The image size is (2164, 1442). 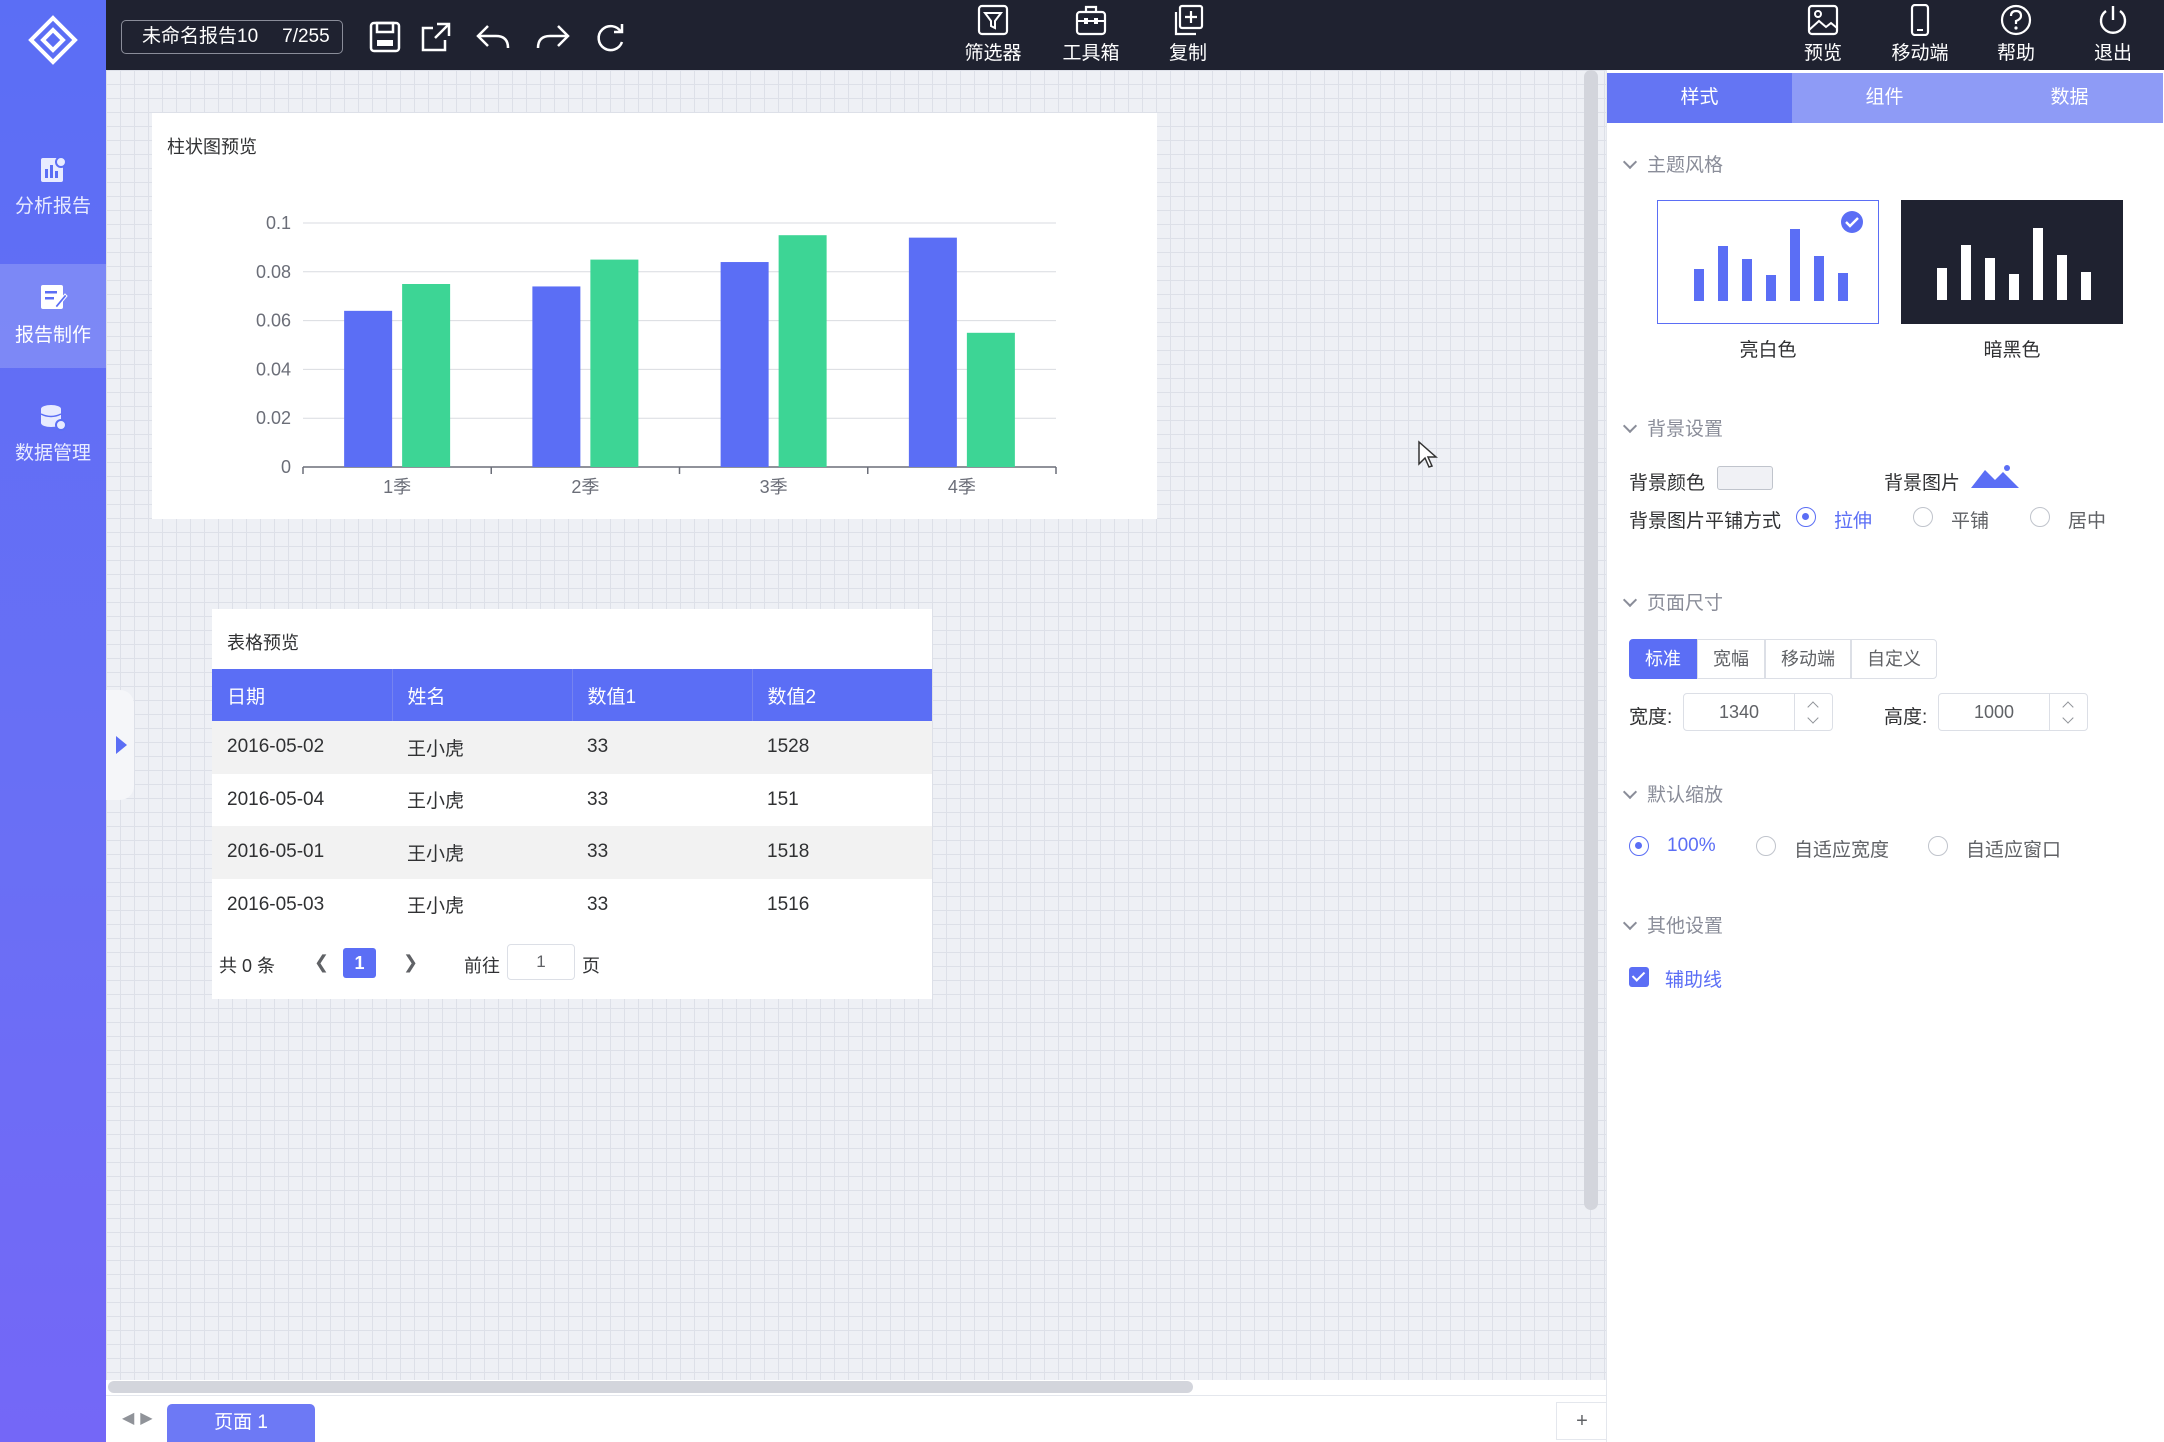 What do you see at coordinates (200, 36) in the screenshot?
I see `document-name: 未命名报告10` at bounding box center [200, 36].